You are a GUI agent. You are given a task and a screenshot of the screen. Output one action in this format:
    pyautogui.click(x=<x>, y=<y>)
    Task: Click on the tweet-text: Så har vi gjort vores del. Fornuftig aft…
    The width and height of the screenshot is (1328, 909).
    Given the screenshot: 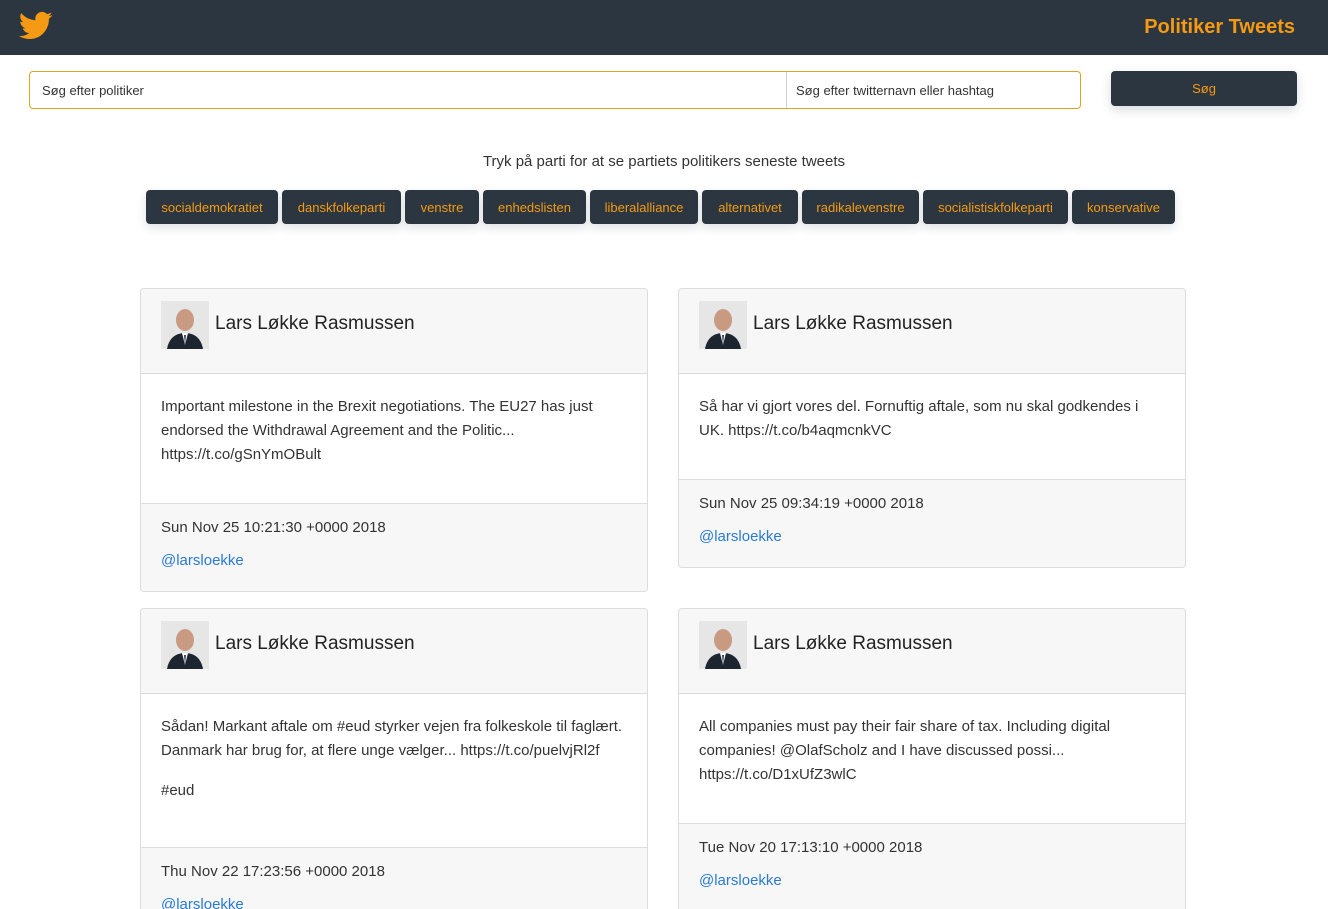 What is the action you would take?
    pyautogui.click(x=919, y=418)
    